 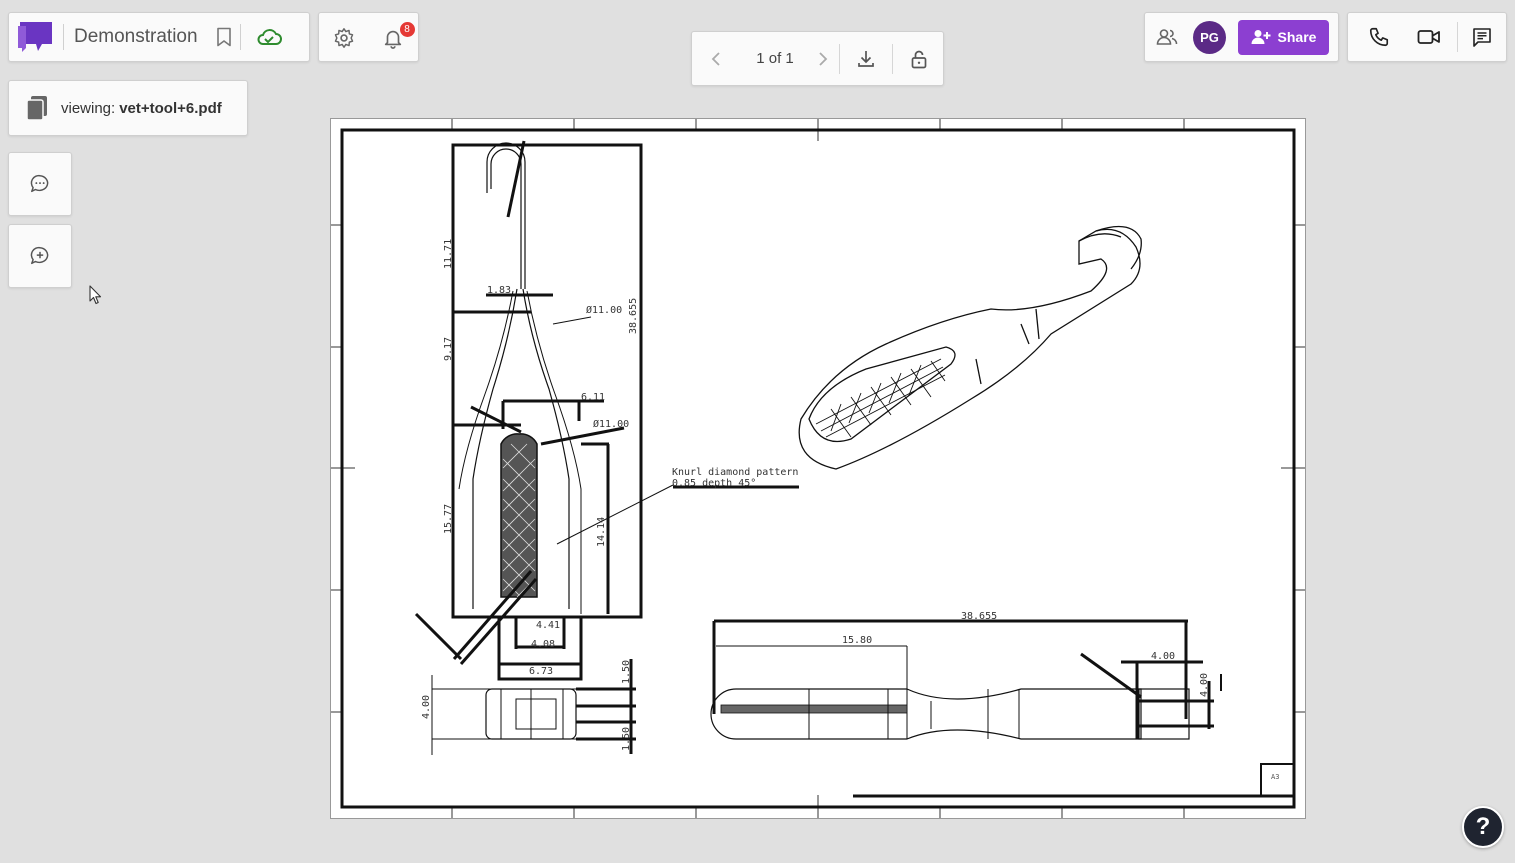 I want to click on viewing-file-label: viewing: vet+tool+6.pdf, so click(x=128, y=108).